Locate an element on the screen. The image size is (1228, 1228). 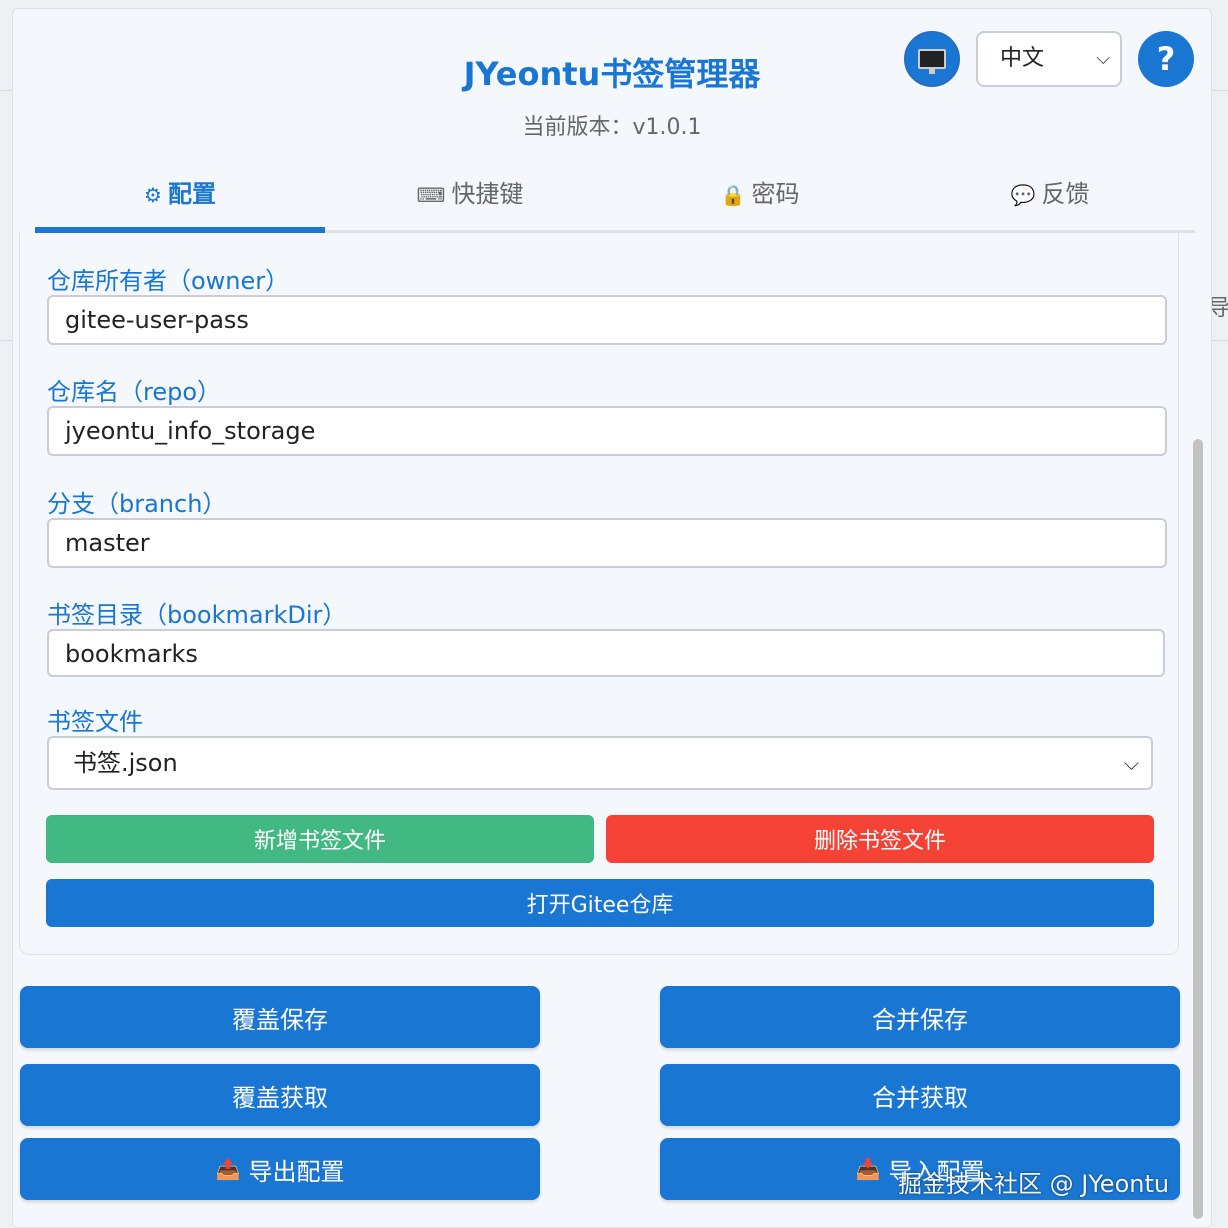
tab-label: 快捷键 is located at coordinates (487, 194).